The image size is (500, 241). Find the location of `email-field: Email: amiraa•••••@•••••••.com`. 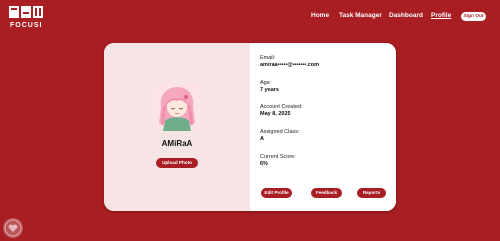

email-field: Email: amiraa•••••@•••••••.com is located at coordinates (325, 62).